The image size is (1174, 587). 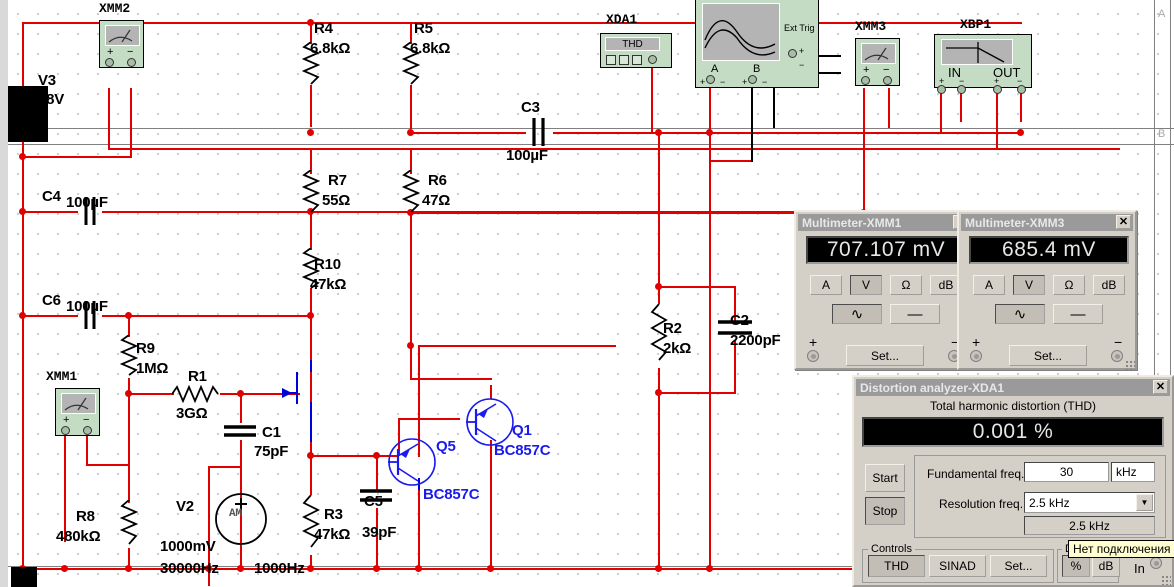 What do you see at coordinates (240, 431) in the screenshot?
I see `component-c1` at bounding box center [240, 431].